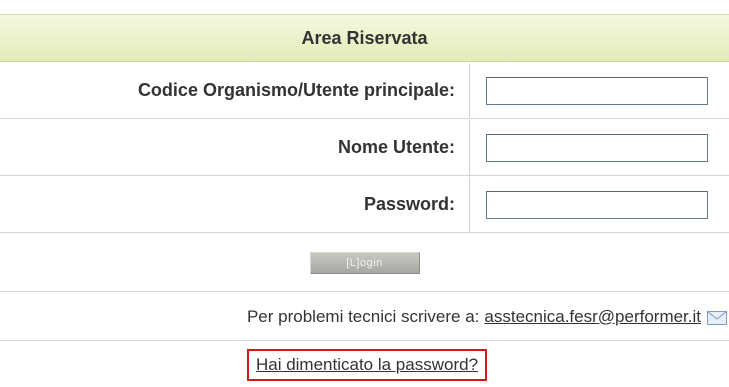 Image resolution: width=729 pixels, height=387 pixels. I want to click on code-input-cell, so click(600, 90).